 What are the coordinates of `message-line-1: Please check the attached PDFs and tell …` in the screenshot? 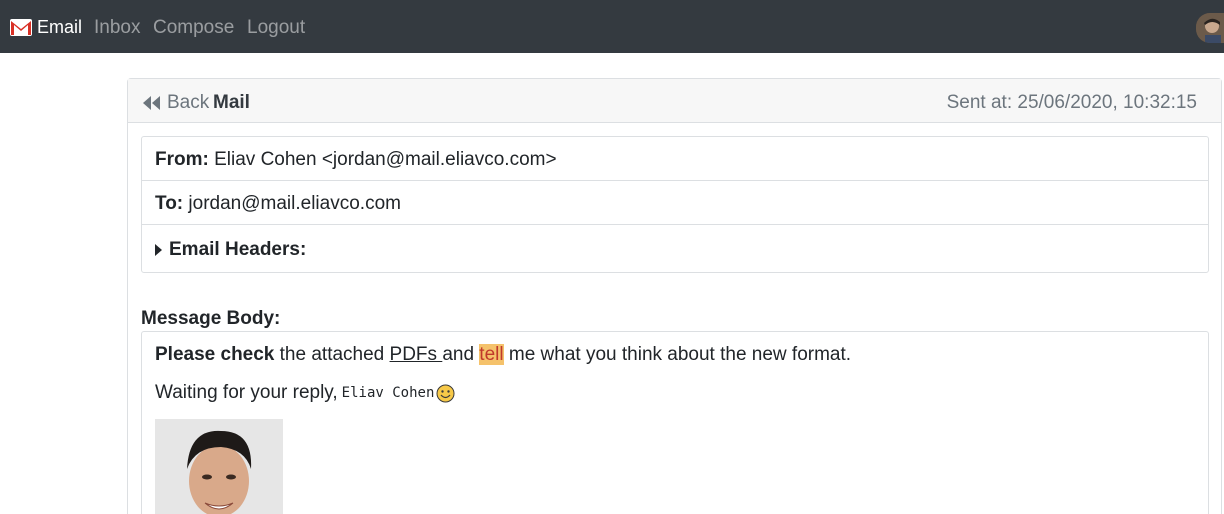 It's located at (503, 355).